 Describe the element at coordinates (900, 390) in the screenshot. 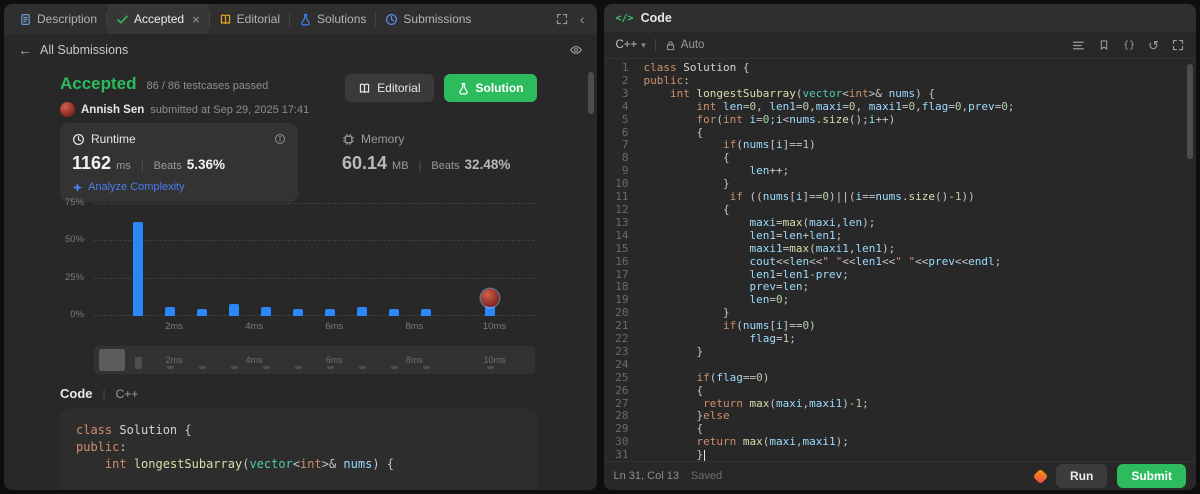

I see `editor-line: 26 {` at that location.